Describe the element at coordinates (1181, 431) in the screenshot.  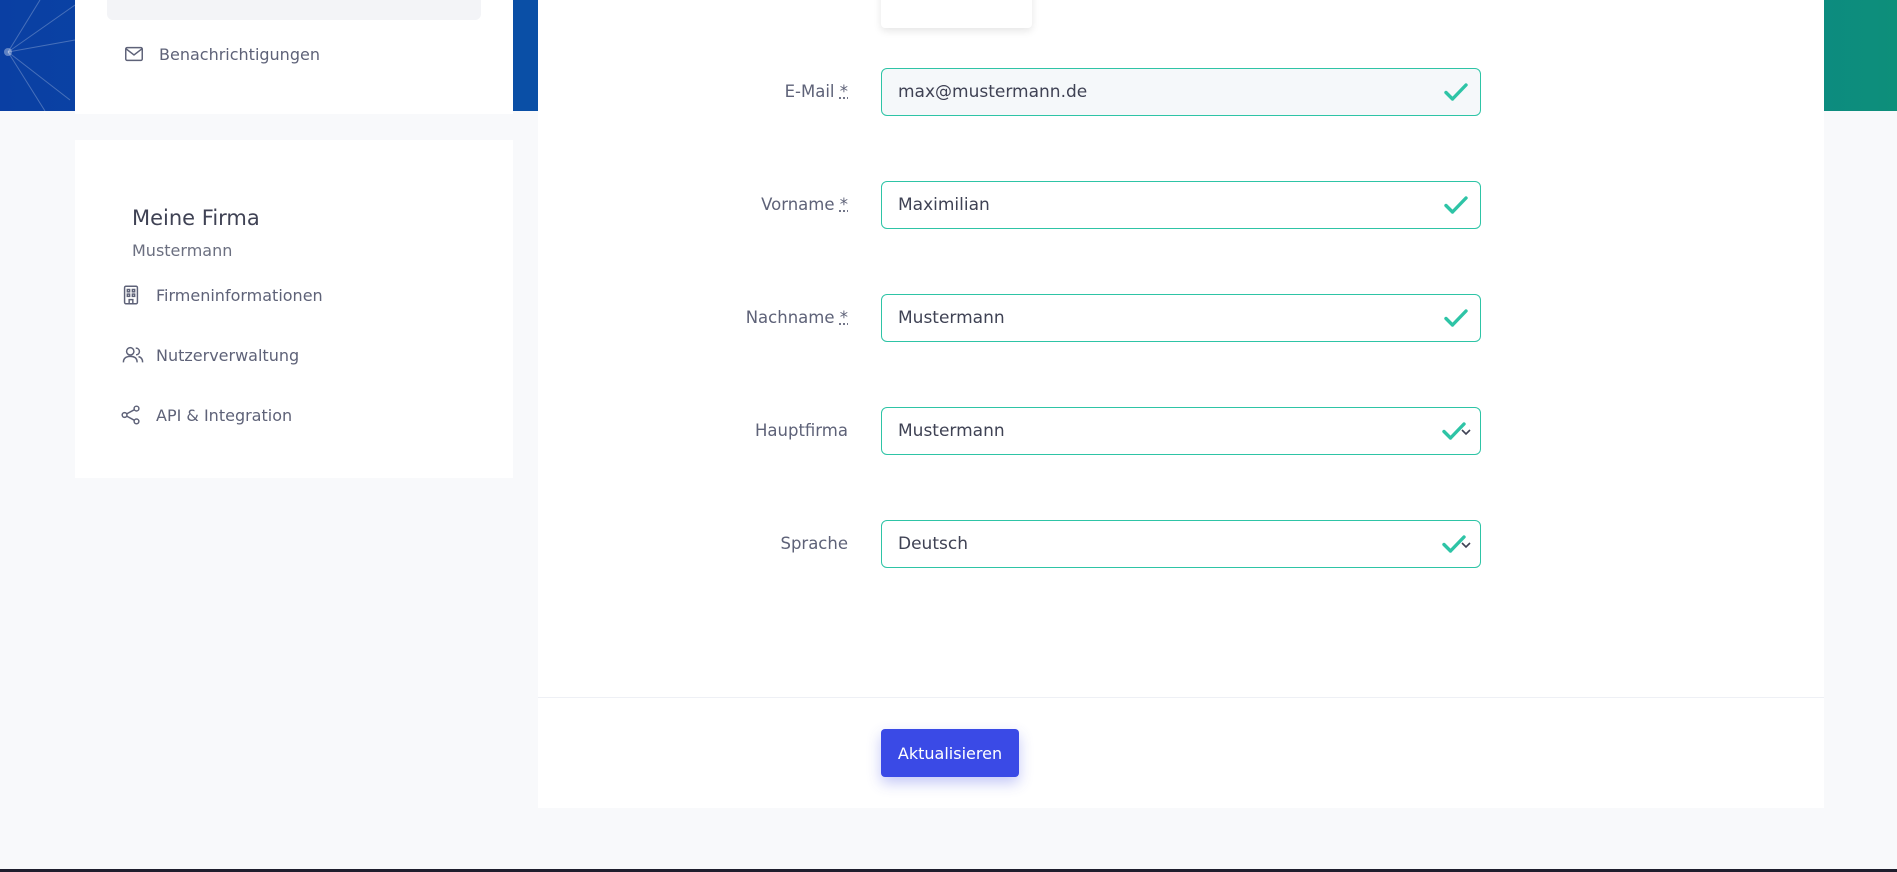
I see `hauptfirma-select: Mustermann` at that location.